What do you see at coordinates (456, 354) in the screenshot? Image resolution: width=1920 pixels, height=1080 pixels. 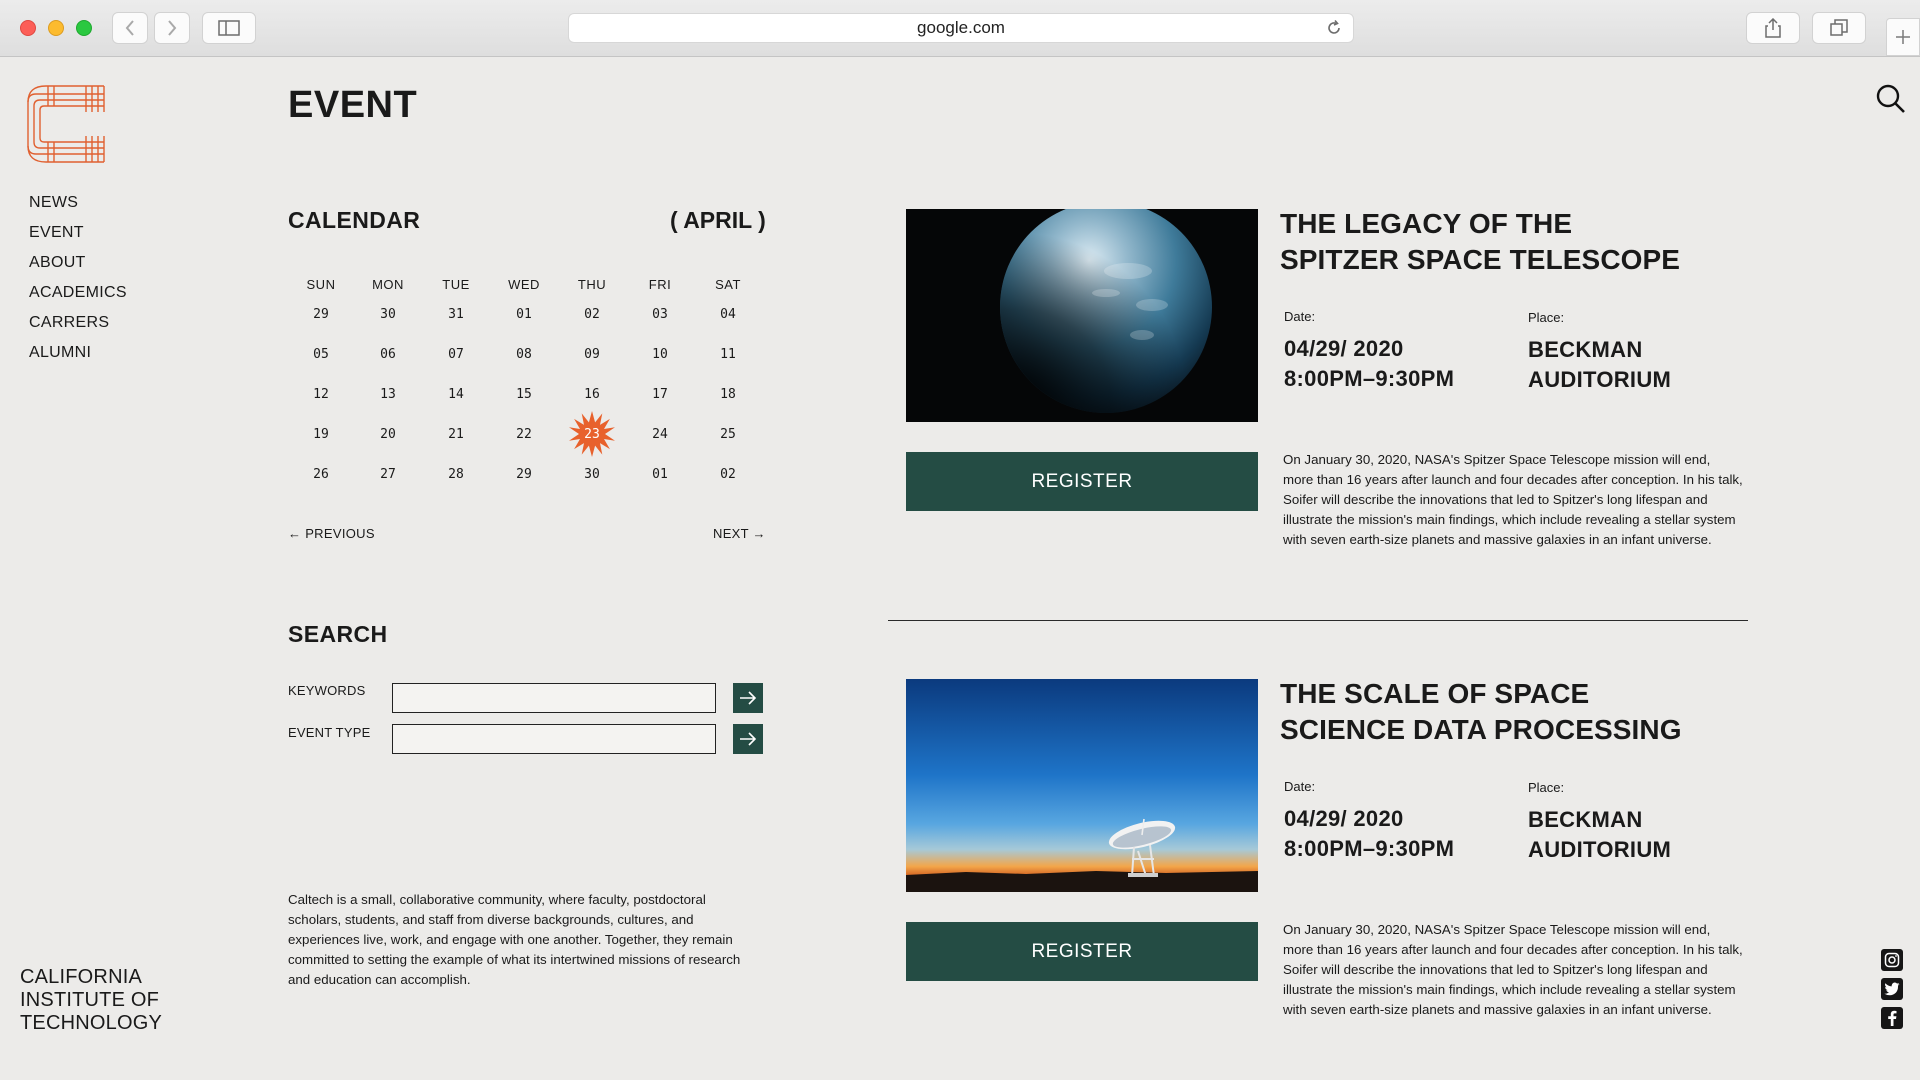 I see `calendar-day: 07` at bounding box center [456, 354].